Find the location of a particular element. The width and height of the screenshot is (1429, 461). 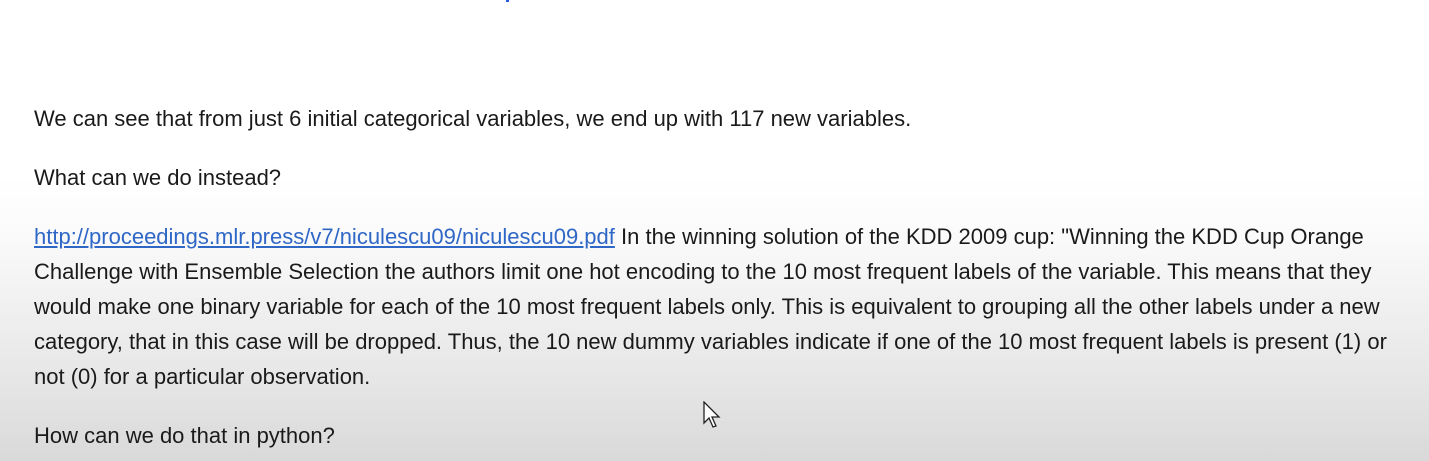

paragraph-question-instead: What can we do instead? is located at coordinates (158, 177).